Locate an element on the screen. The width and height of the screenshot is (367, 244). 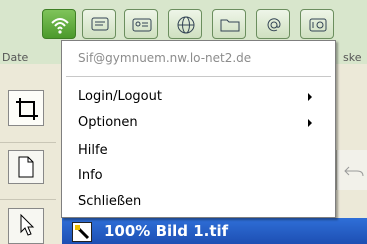
folder-button is located at coordinates (229, 24).